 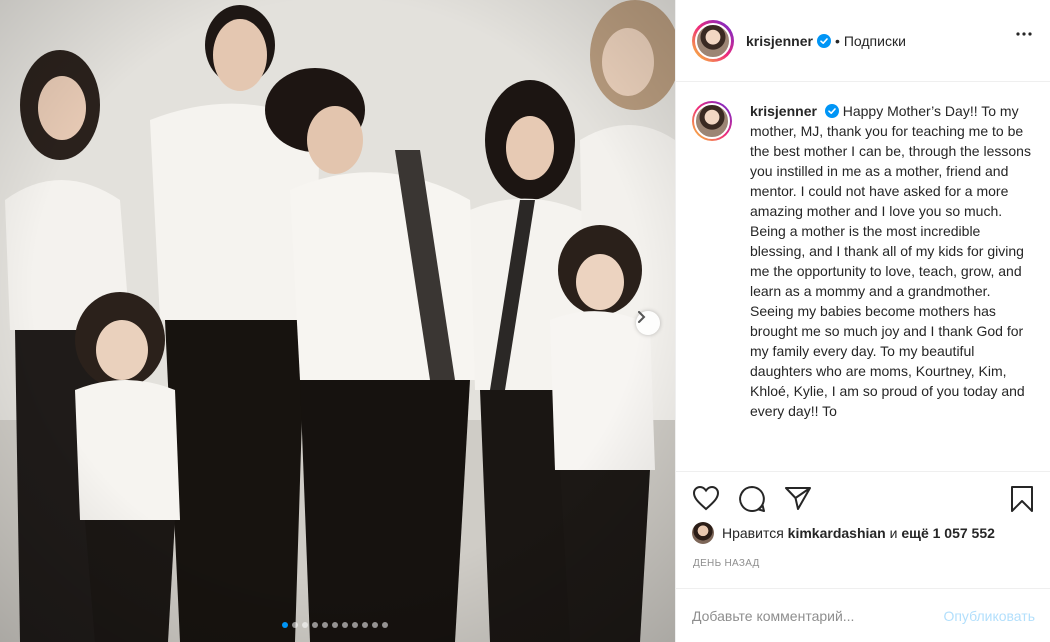 What do you see at coordinates (753, 533) in the screenshot?
I see `likes-prefix: Нравится` at bounding box center [753, 533].